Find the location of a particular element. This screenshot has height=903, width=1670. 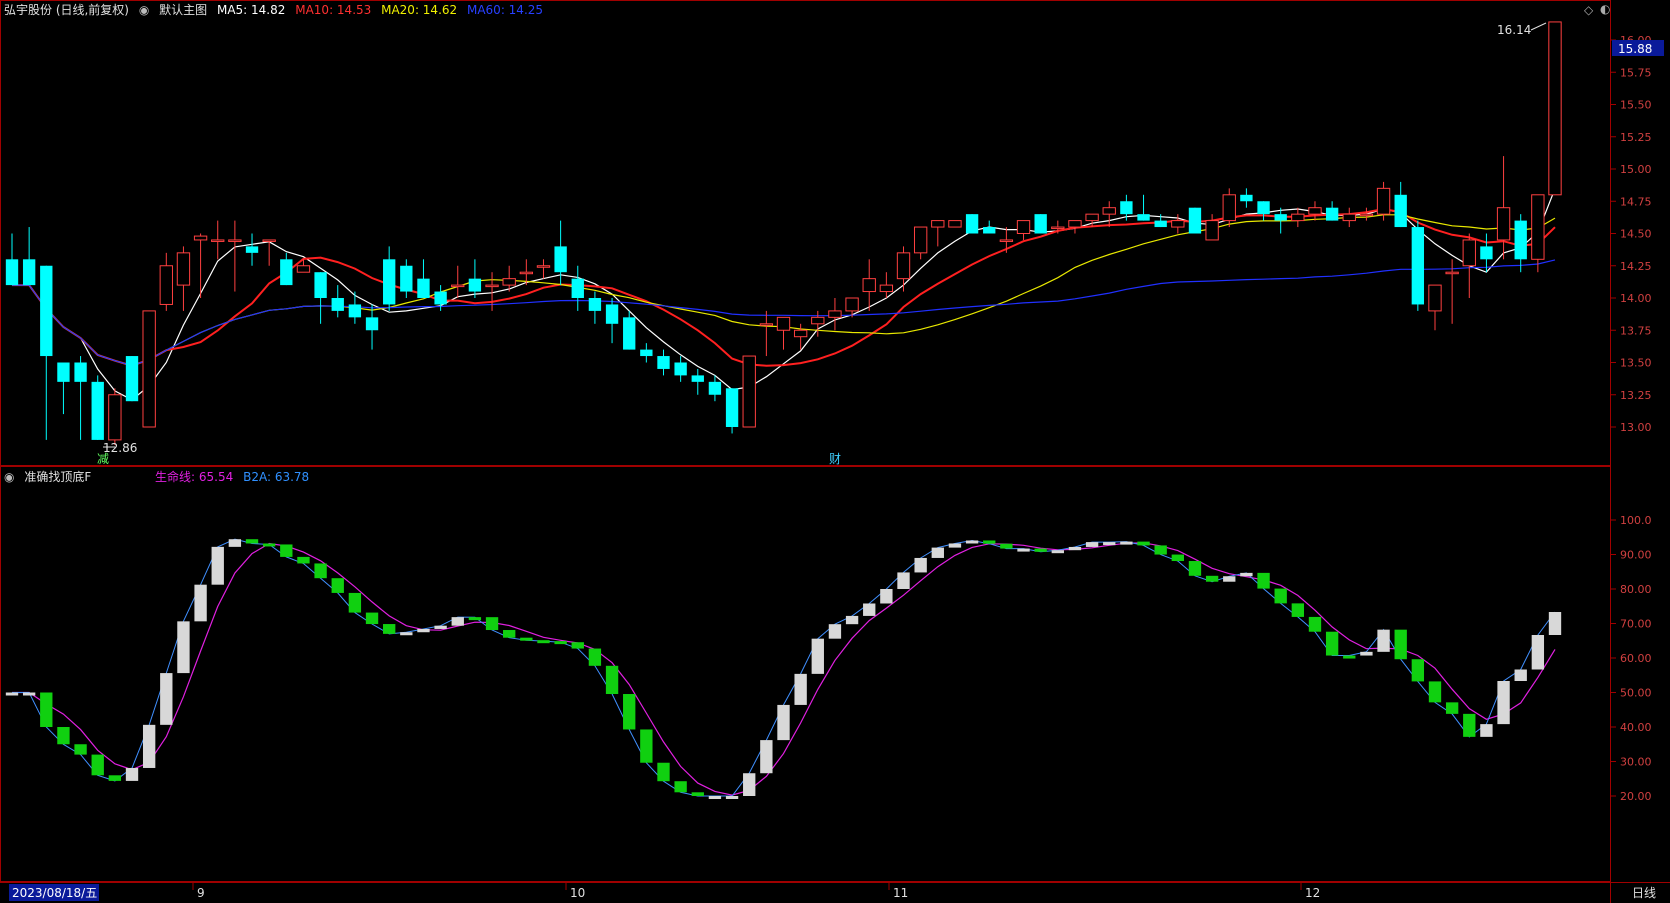

price-tick-label: 14.75 is located at coordinates (1636, 201).